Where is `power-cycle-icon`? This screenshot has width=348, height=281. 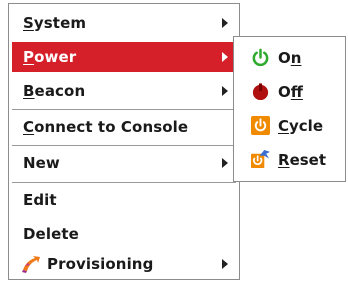 power-cycle-icon is located at coordinates (260, 125).